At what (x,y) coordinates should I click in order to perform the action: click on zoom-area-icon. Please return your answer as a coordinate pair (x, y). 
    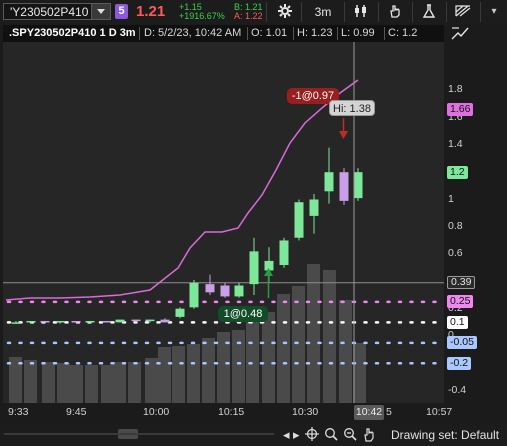
    Looking at the image, I should click on (331, 435).